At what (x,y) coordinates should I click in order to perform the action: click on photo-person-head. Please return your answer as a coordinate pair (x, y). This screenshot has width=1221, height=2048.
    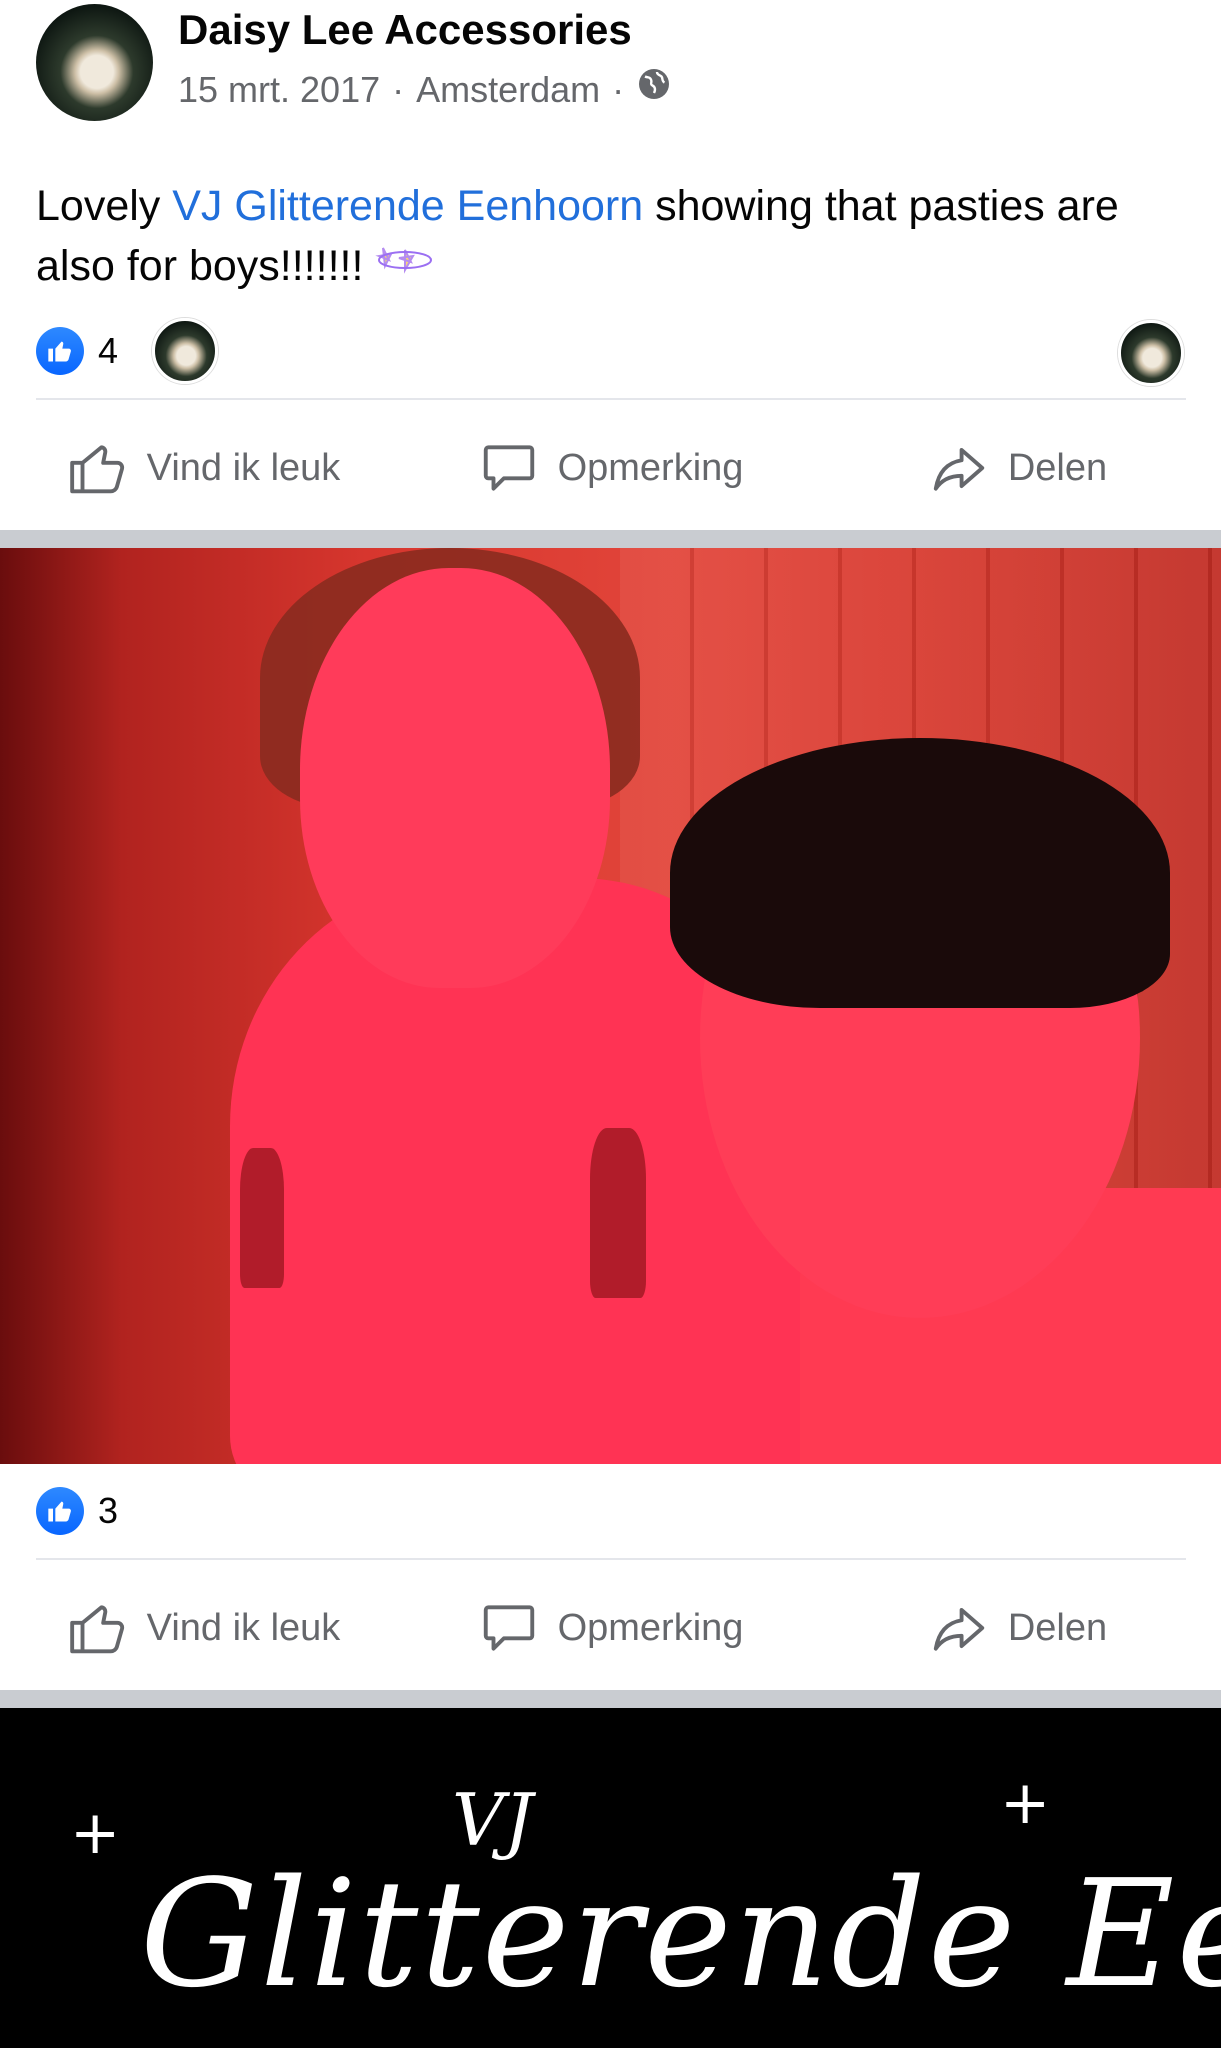
    Looking at the image, I should click on (455, 778).